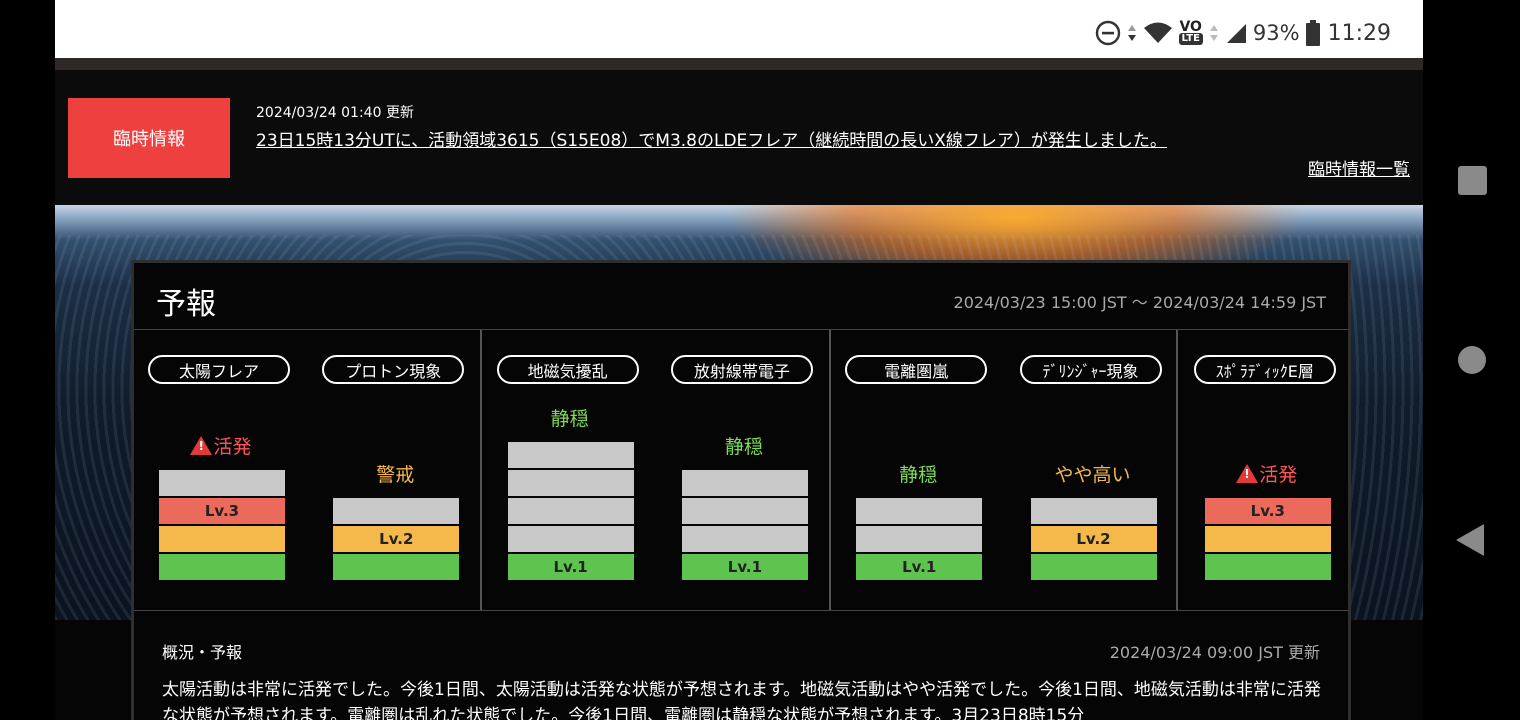 This screenshot has height=720, width=1520. Describe the element at coordinates (1131, 33) in the screenshot. I see `data-arrows-icon` at that location.